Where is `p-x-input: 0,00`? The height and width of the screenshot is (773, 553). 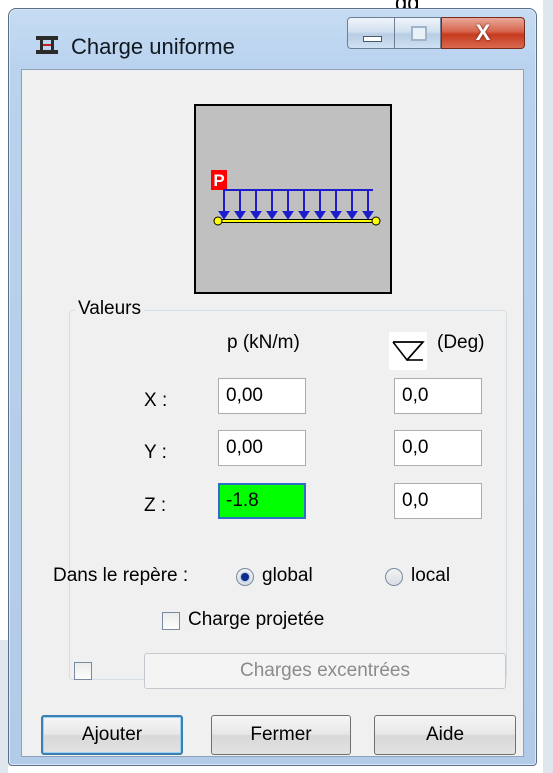
p-x-input: 0,00 is located at coordinates (262, 396).